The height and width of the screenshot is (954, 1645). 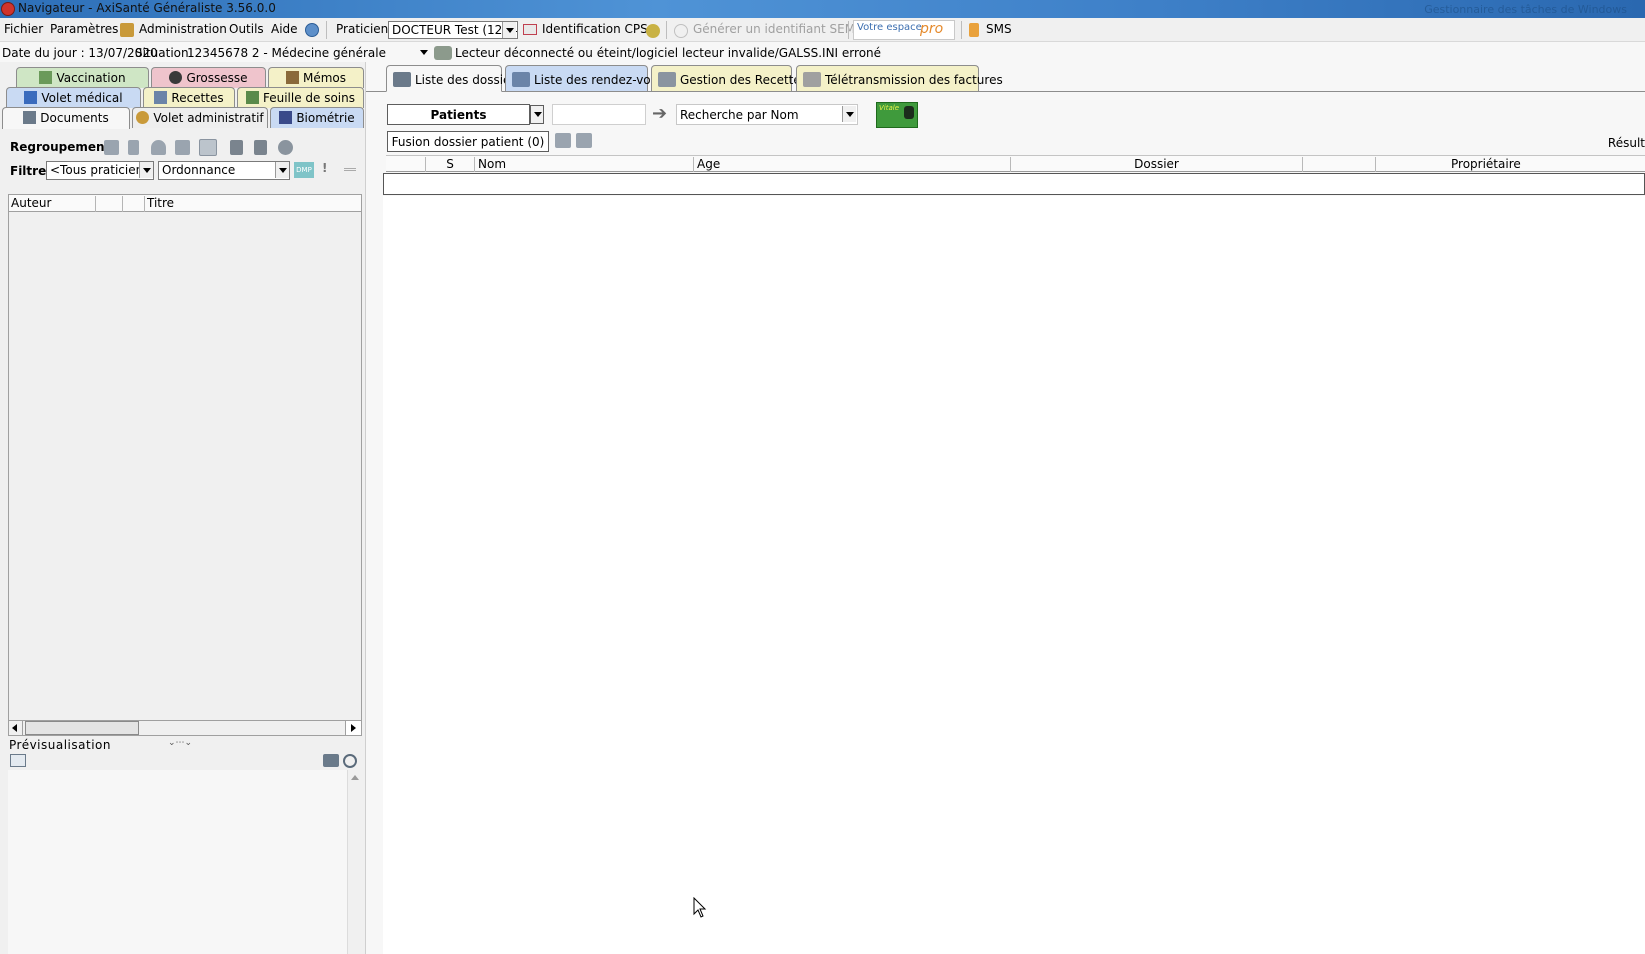 What do you see at coordinates (660, 113) in the screenshot?
I see `arrow-right-icon: ➔` at bounding box center [660, 113].